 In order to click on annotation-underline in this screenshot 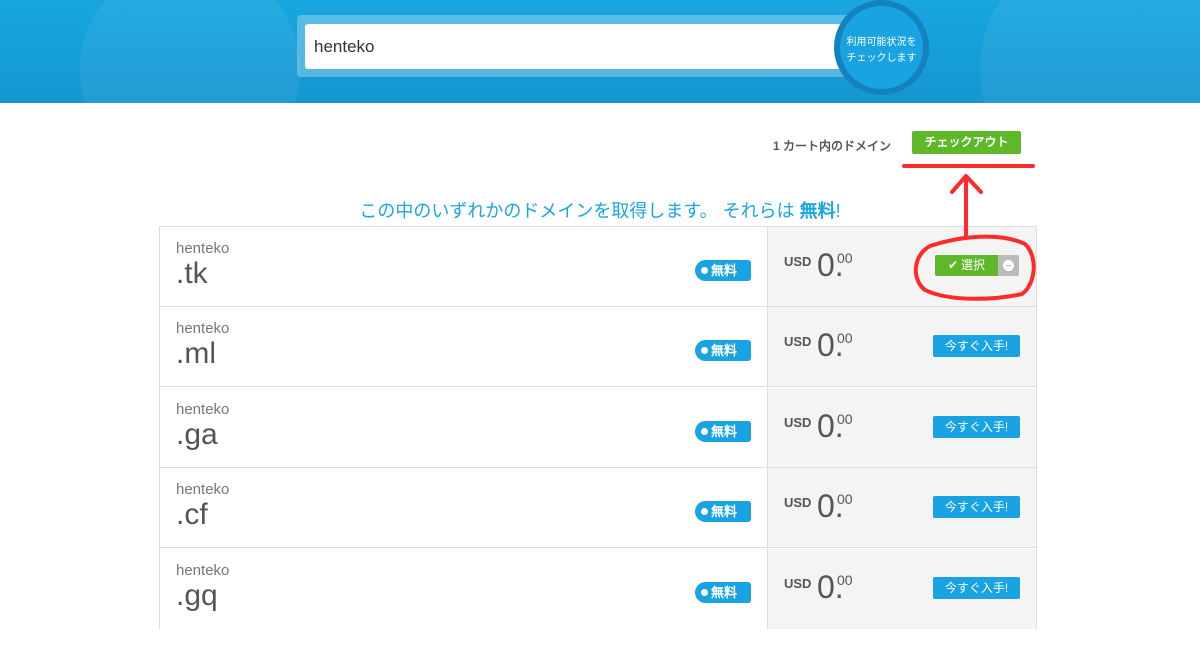, I will do `click(968, 166)`.